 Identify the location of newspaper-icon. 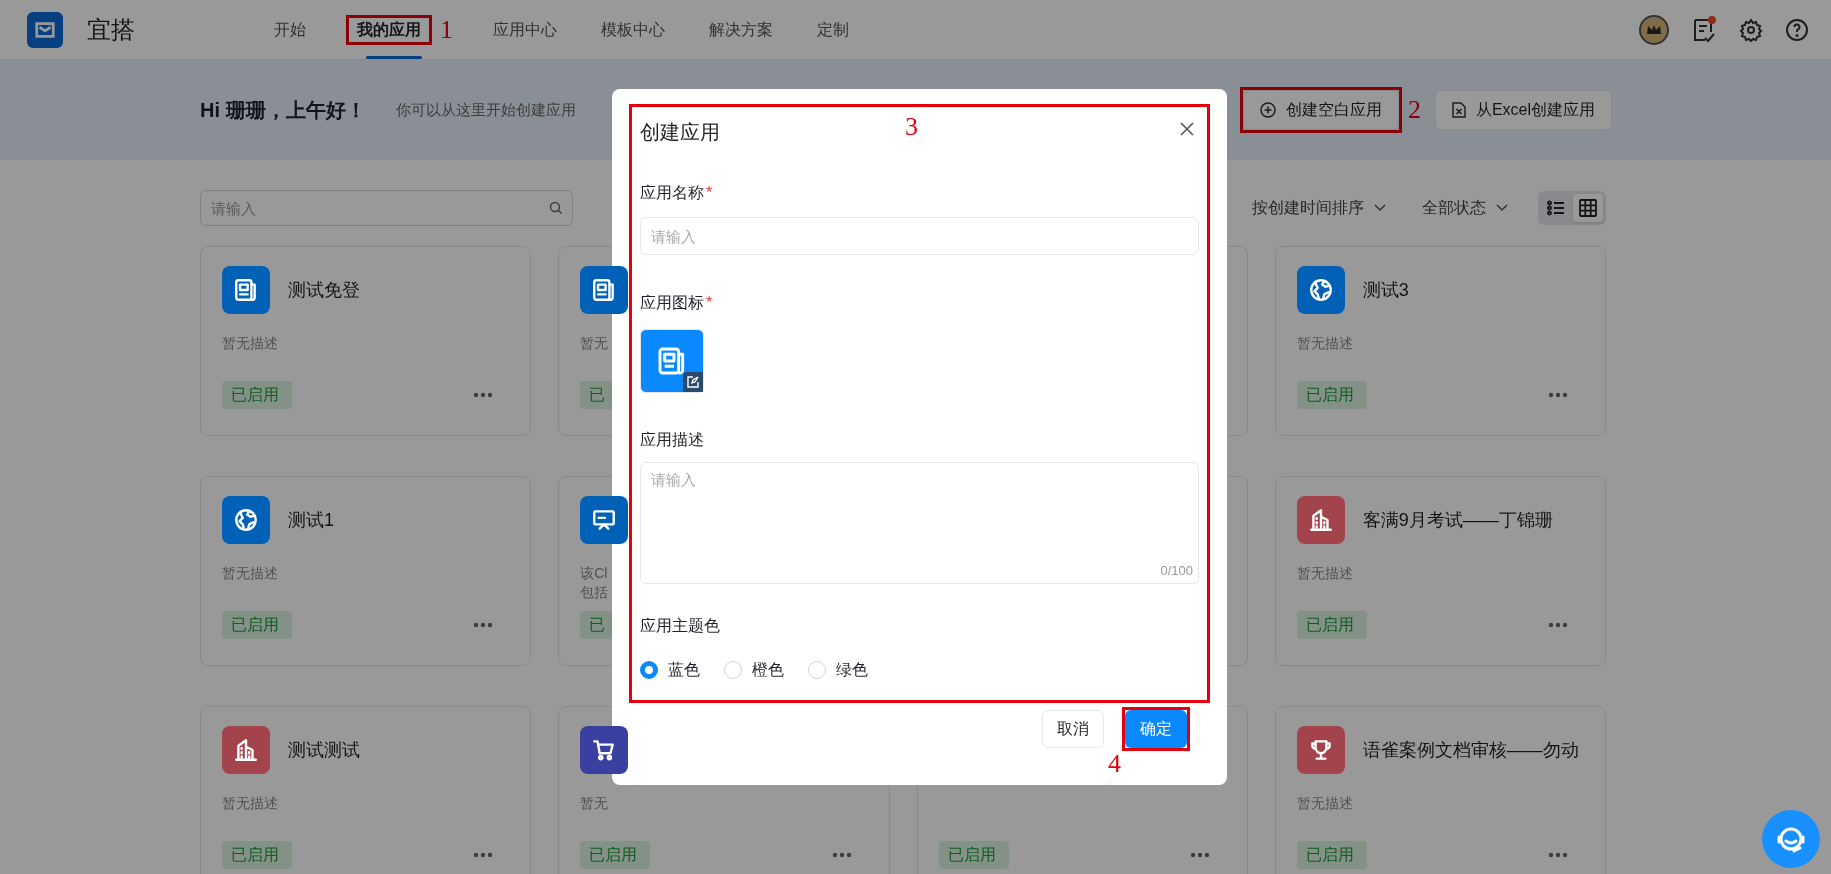
(246, 290).